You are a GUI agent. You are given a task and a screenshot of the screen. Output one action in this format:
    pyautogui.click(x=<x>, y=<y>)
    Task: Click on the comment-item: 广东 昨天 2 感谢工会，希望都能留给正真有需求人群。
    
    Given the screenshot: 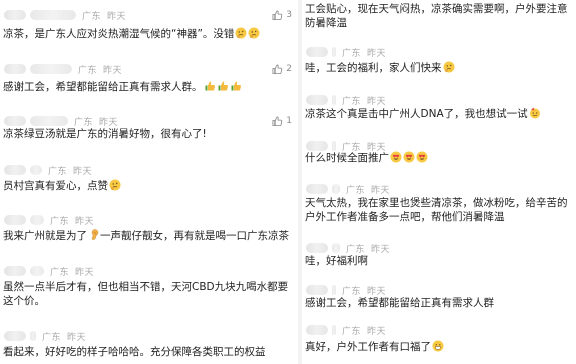 What is the action you would take?
    pyautogui.click(x=149, y=81)
    